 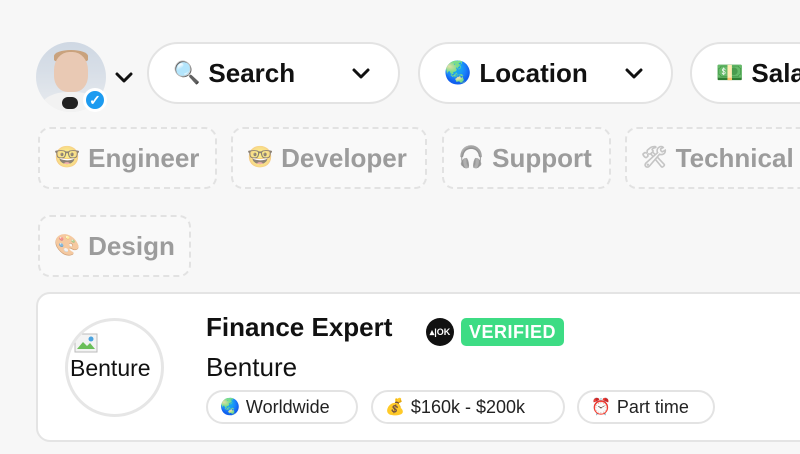 I want to click on job-location-chip: 🌏 Worldwide, so click(x=282, y=407).